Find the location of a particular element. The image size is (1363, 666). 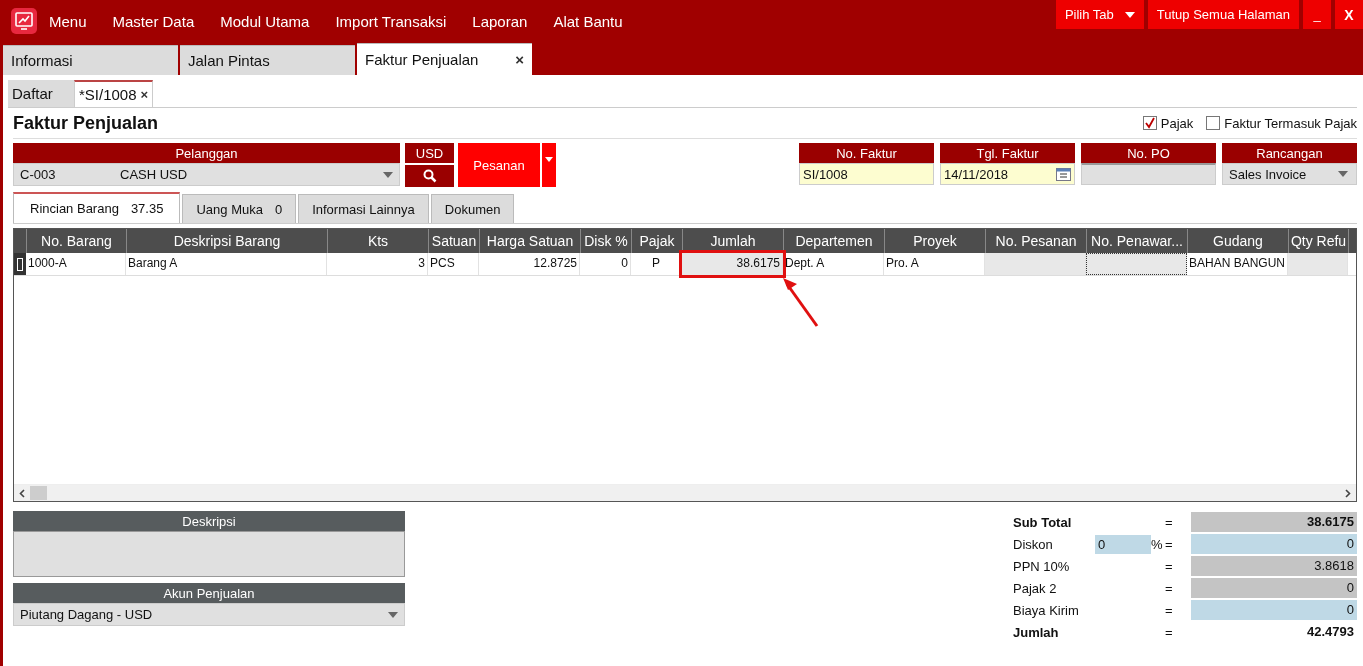

sales-account-dropdown: Piutang Dagang - USD is located at coordinates (209, 614).